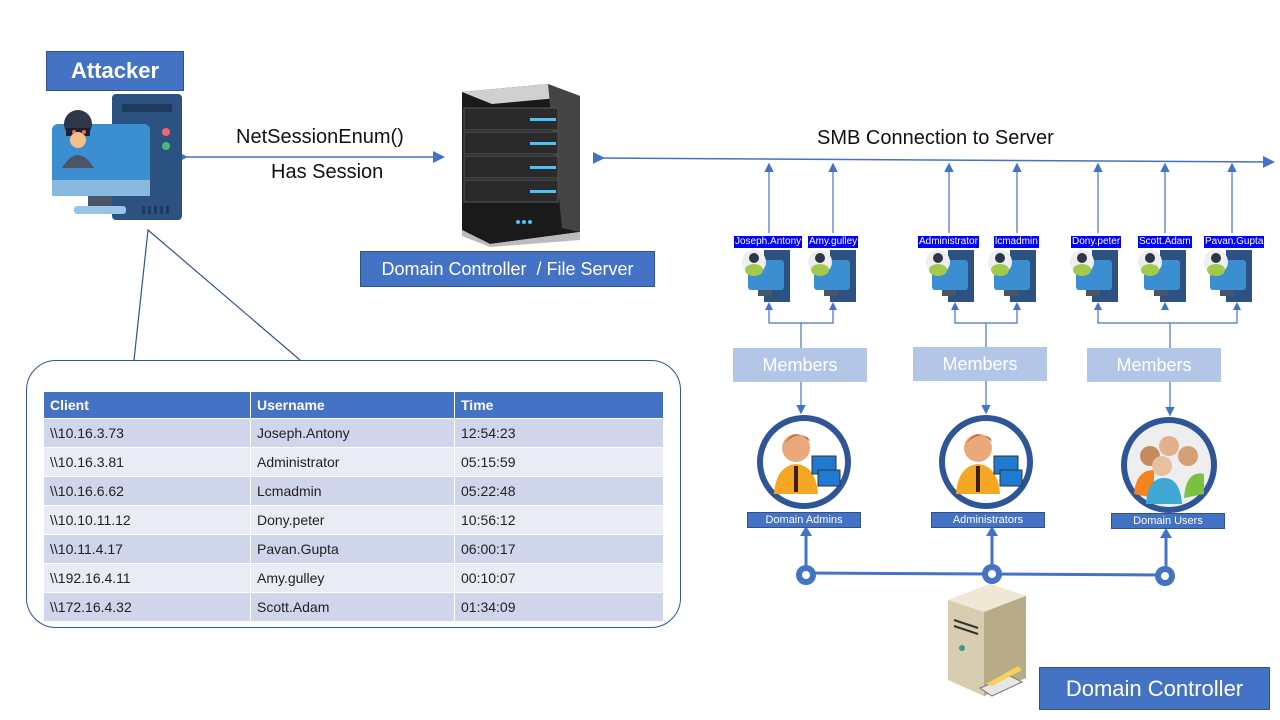 The width and height of the screenshot is (1280, 720). What do you see at coordinates (1169, 465) in the screenshot?
I see `users-group-icon` at bounding box center [1169, 465].